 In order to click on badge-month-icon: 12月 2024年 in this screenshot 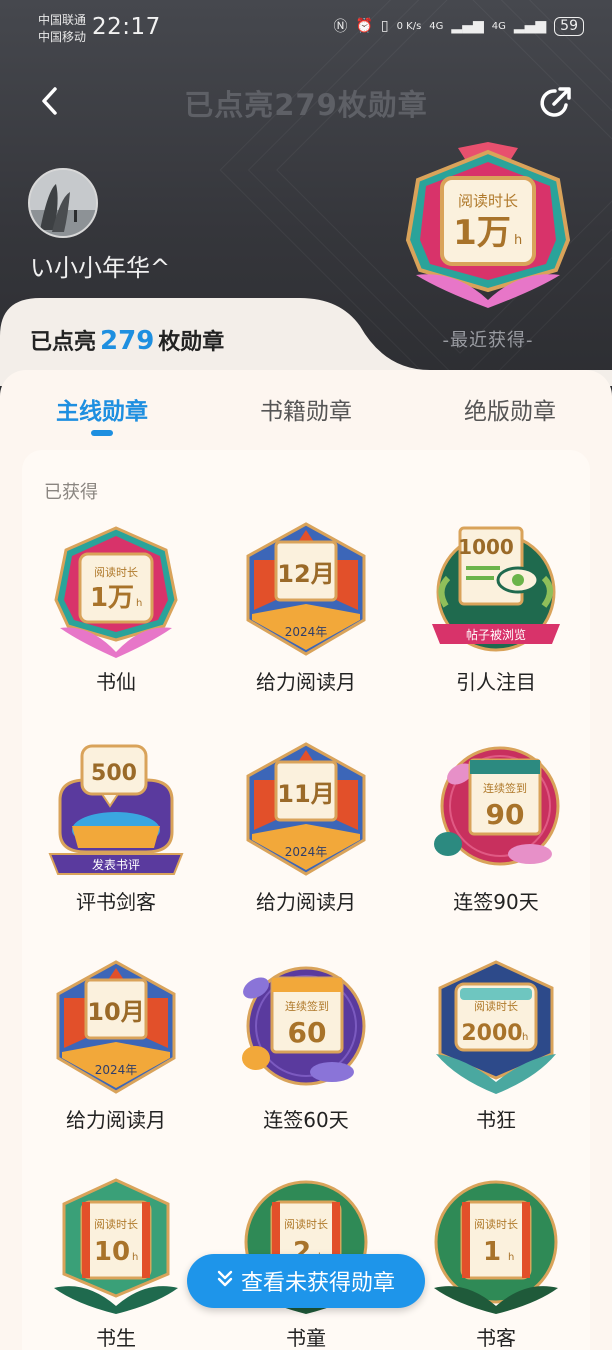, I will do `click(306, 590)`.